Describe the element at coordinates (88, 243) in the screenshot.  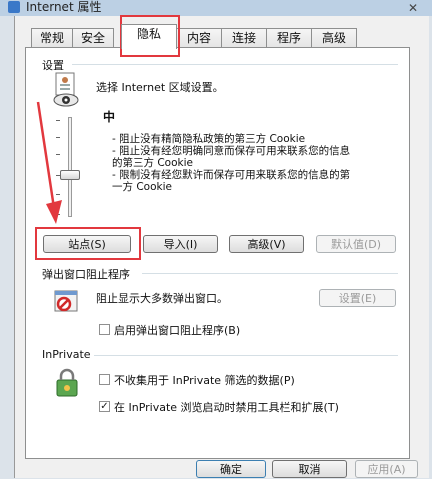
I see `sites-button-highlight` at that location.